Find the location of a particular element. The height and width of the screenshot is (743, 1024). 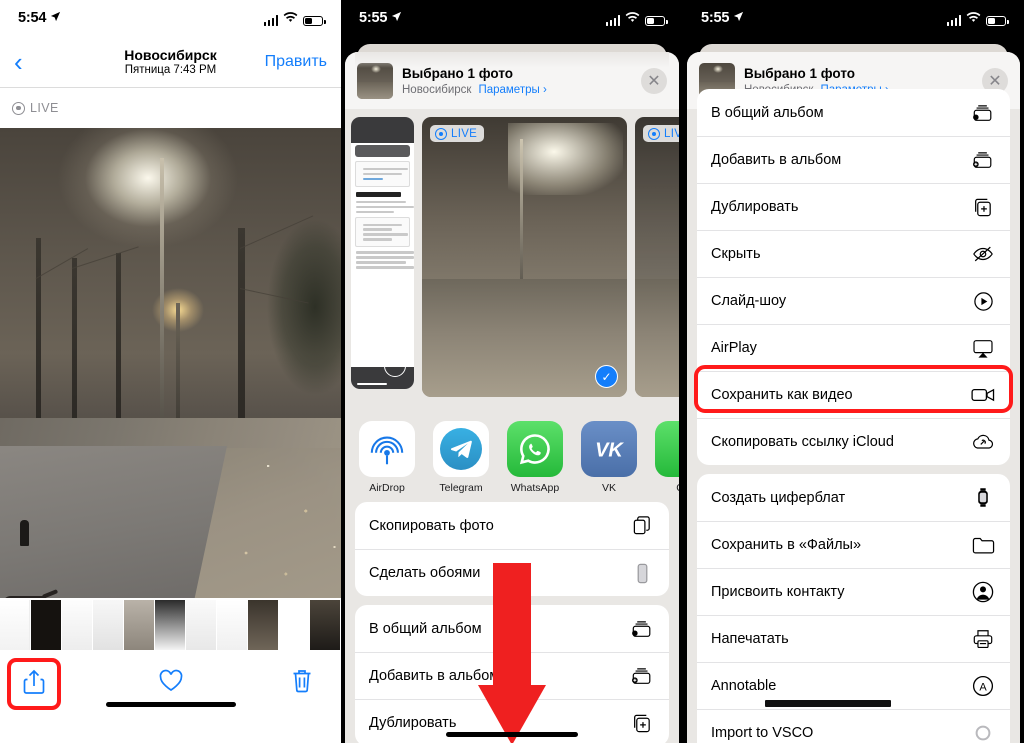

photo-thumbnail-strip is located at coordinates (170, 625).